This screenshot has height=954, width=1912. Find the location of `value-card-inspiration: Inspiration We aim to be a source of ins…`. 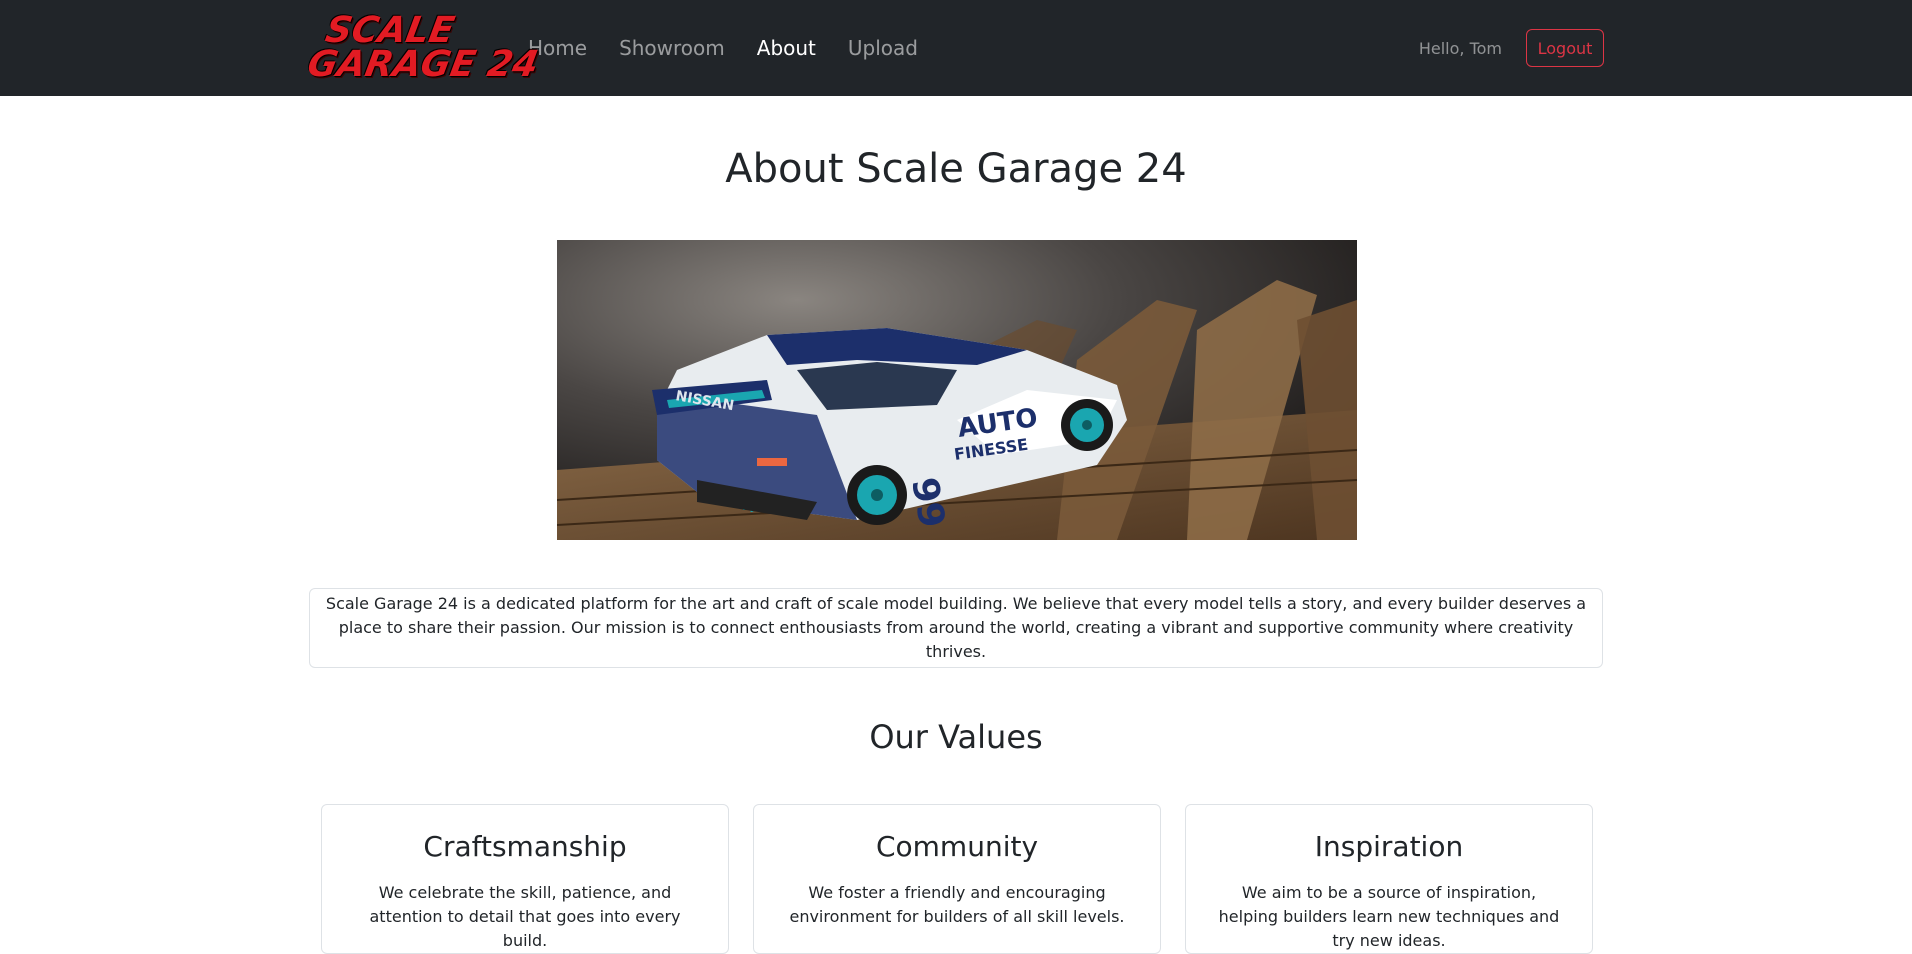

value-card-inspiration: Inspiration We aim to be a source of ins… is located at coordinates (1389, 879).